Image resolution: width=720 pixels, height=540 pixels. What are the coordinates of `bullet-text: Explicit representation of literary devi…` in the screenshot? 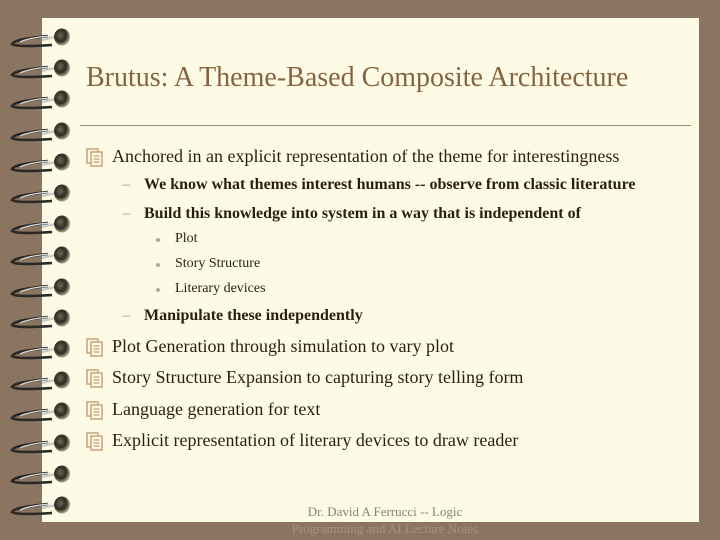 It's located at (315, 440).